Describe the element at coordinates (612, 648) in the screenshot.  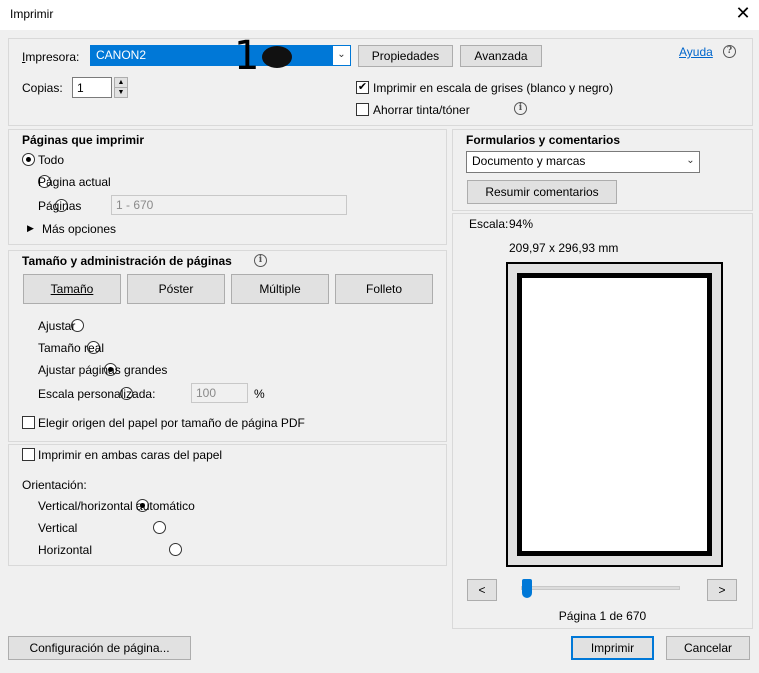
I see `print-button: Imprimir` at that location.